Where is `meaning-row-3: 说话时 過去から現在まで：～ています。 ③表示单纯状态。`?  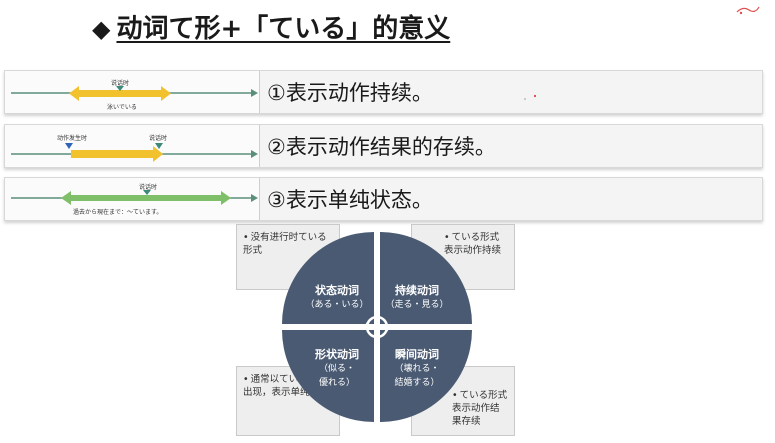 meaning-row-3: 说话时 過去から現在まで：～ています。 ③表示单纯状态。 is located at coordinates (383, 199).